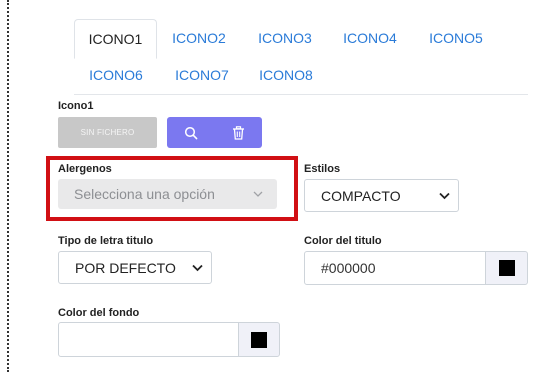 This screenshot has height=372, width=540. What do you see at coordinates (301, 94) in the screenshot?
I see `tab-bar-divider` at bounding box center [301, 94].